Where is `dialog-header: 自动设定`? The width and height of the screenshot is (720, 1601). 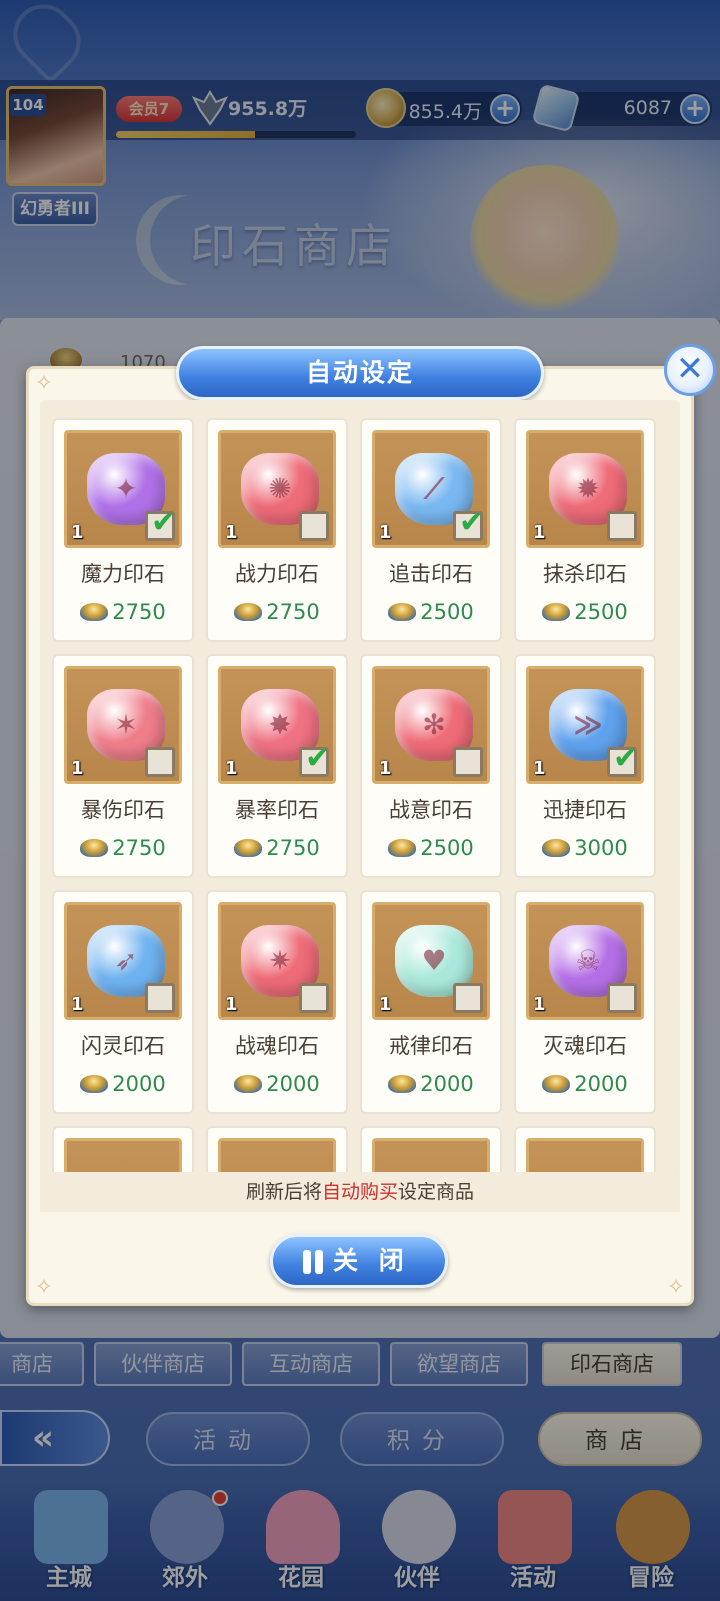
dialog-header: 自动设定 is located at coordinates (360, 373).